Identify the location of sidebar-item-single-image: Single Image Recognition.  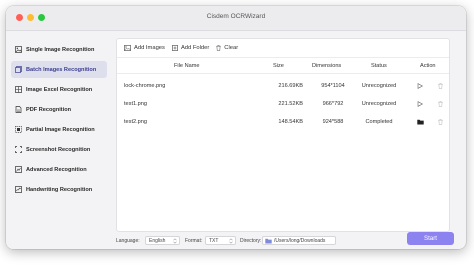
(59, 49).